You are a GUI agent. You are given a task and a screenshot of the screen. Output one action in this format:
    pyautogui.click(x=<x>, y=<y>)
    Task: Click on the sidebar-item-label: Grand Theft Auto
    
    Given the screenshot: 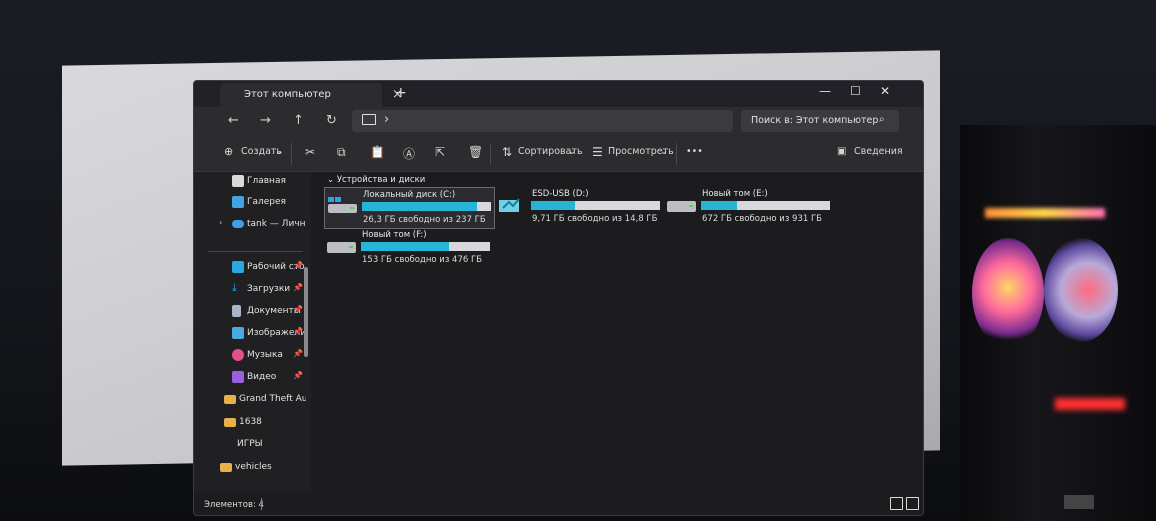 What is the action you would take?
    pyautogui.click(x=272, y=399)
    